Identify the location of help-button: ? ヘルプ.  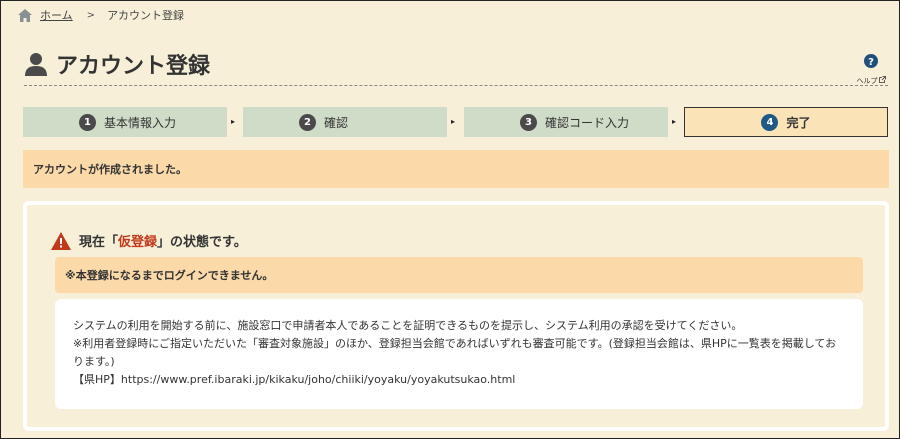
(871, 70).